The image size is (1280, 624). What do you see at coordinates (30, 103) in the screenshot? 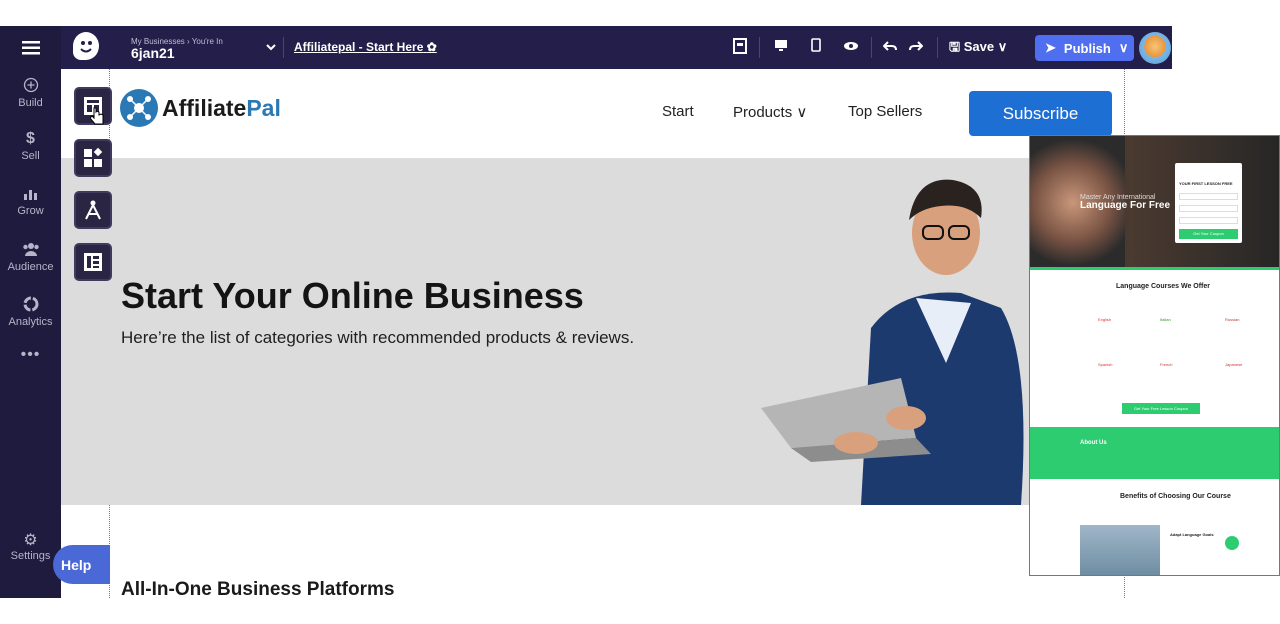
I see `rail-label: Build` at bounding box center [30, 103].